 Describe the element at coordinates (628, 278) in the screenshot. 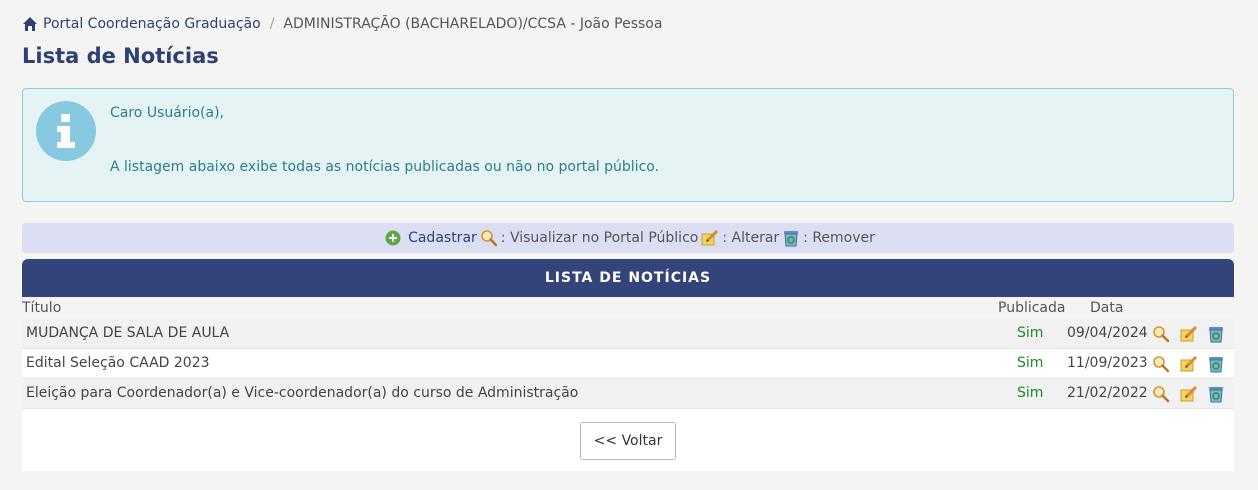

I see `news-list-header: LISTA DE NOTÍCIAS` at that location.